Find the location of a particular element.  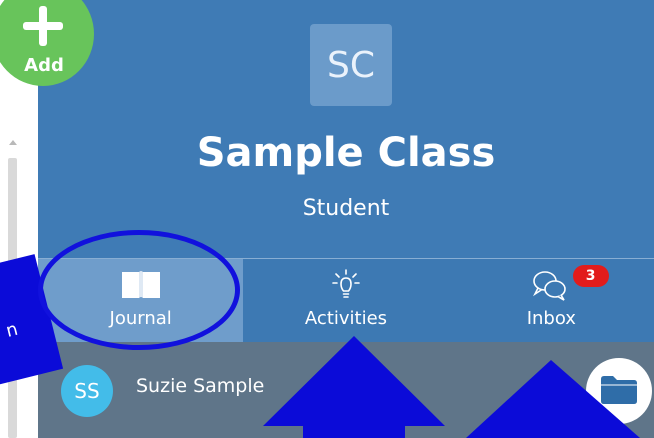

annotation-arrow-inbox is located at coordinates (553, 399).